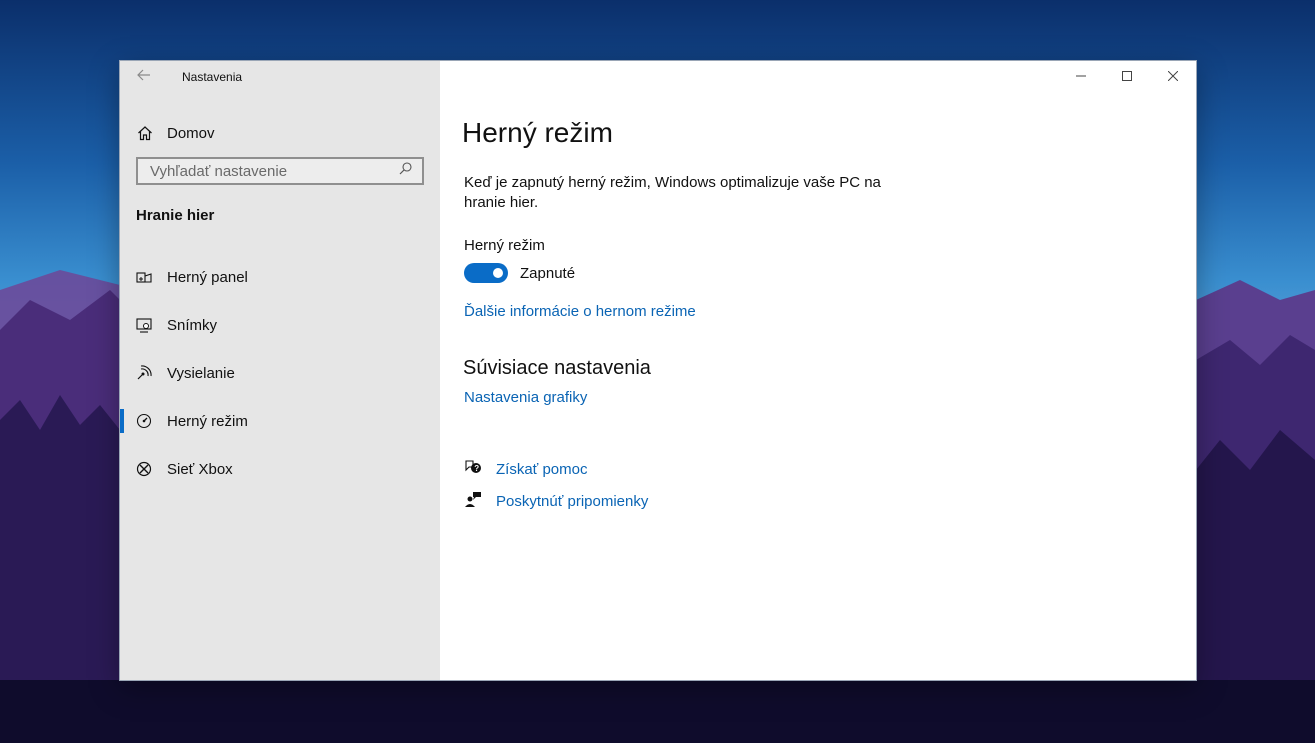  I want to click on sidebar-item-broadcasting: Vysielanie, so click(280, 373).